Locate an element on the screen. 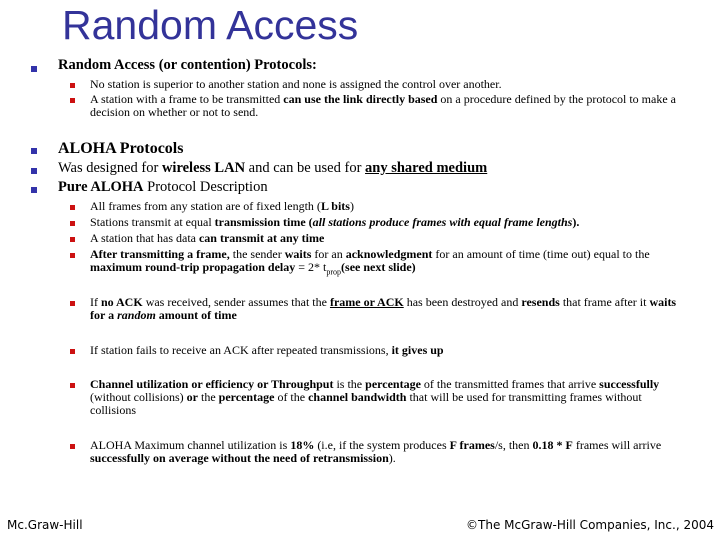 The width and height of the screenshot is (720, 540). footer-copyright: ©The McGraw-Hill Companies, Inc., 2004 is located at coordinates (590, 525).